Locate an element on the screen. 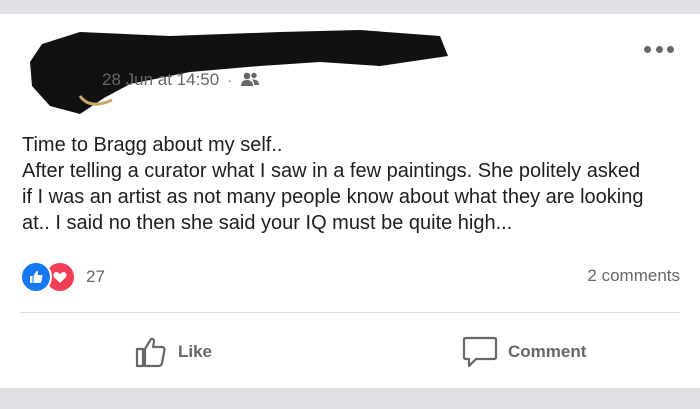  comment-button: Comment is located at coordinates (524, 352).